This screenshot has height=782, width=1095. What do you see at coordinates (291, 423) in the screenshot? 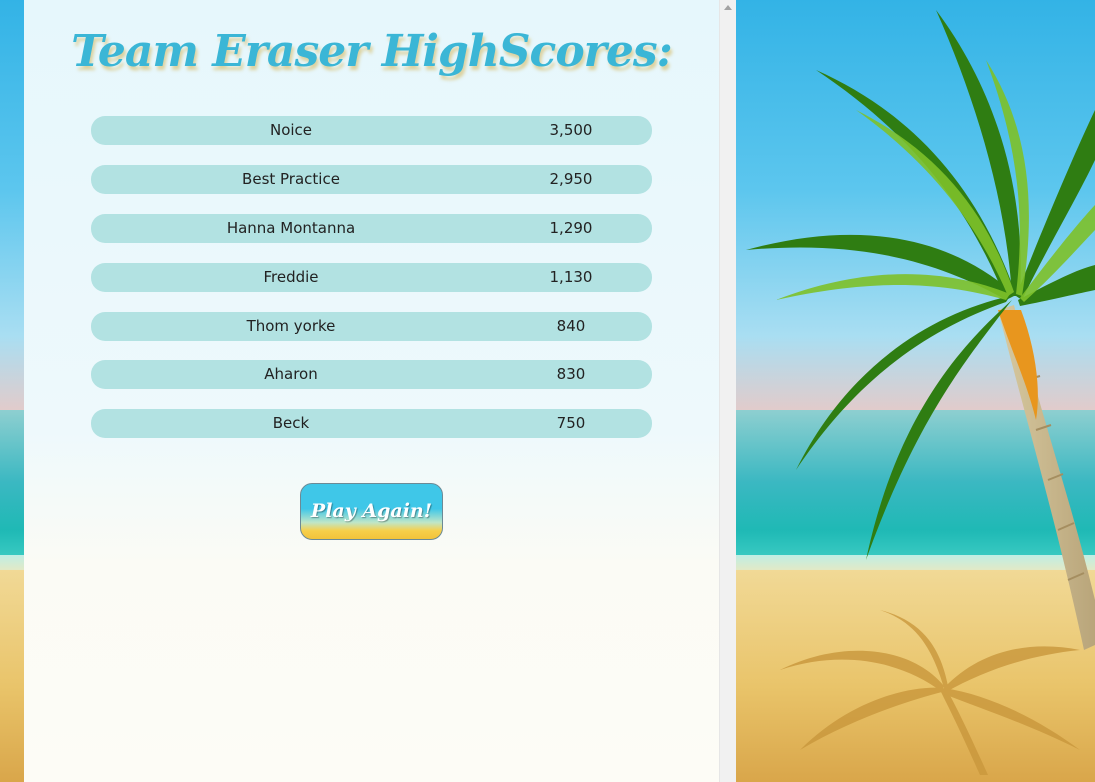
I see `player-name: Beck` at bounding box center [291, 423].